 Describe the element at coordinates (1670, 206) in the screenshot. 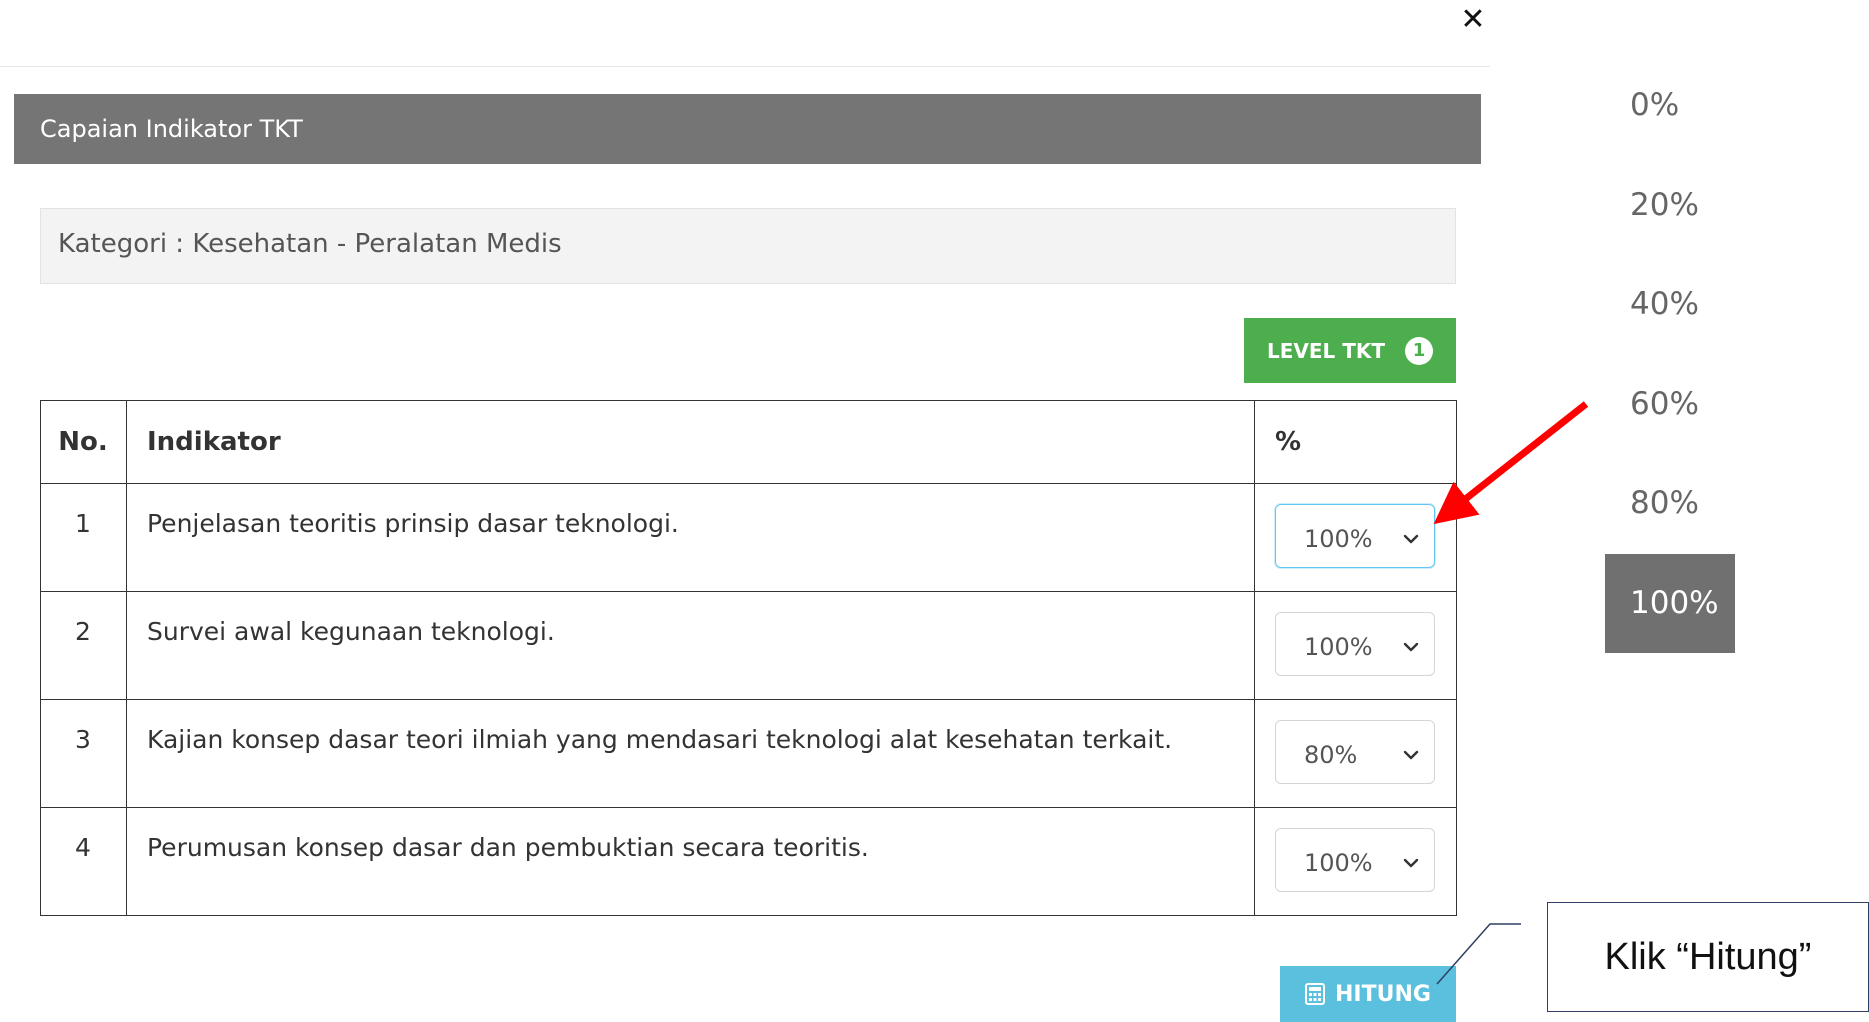

I see `dropdown-option: 20%` at that location.